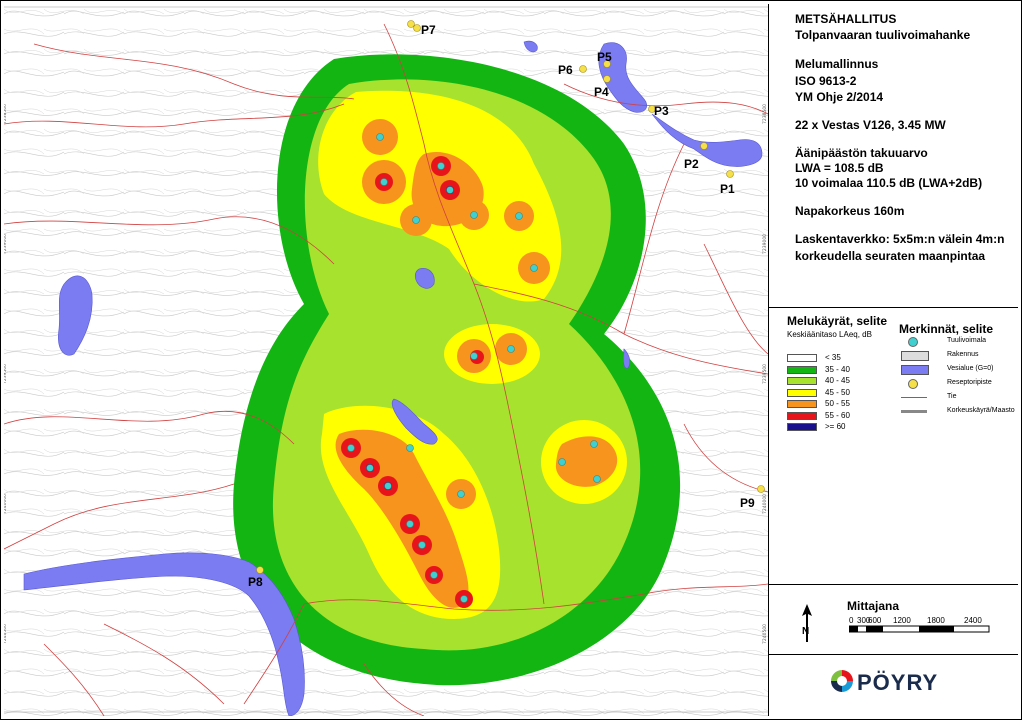 This screenshot has height=722, width=1024. What do you see at coordinates (727, 189) in the screenshot?
I see `receptor-label: P1` at bounding box center [727, 189].